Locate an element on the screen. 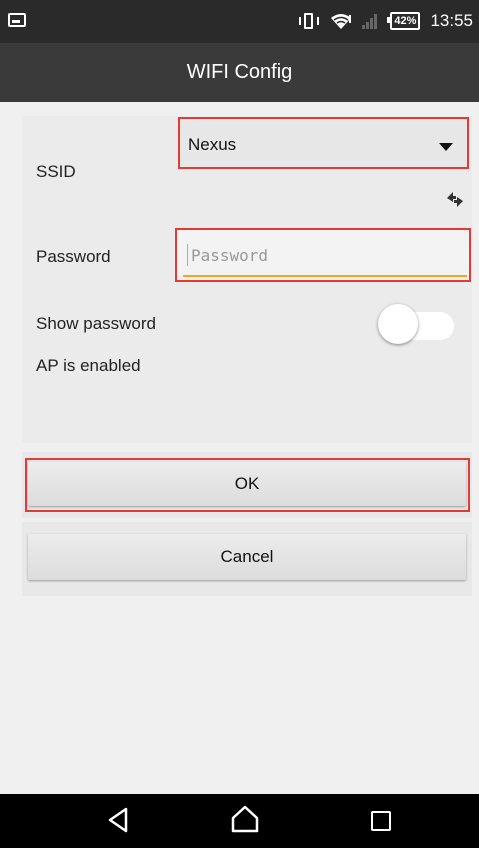  back-icon is located at coordinates (118, 820).